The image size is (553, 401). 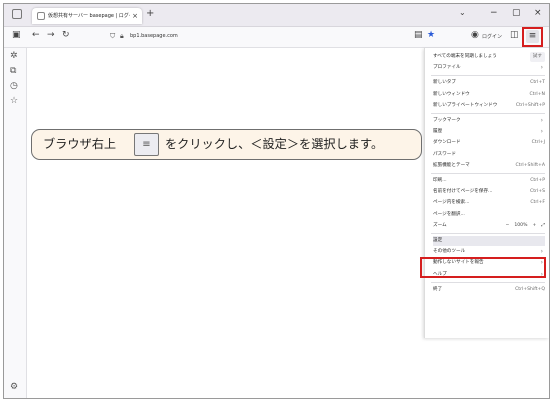 I want to click on menu-item-label: ブックマーク, so click(x=447, y=120).